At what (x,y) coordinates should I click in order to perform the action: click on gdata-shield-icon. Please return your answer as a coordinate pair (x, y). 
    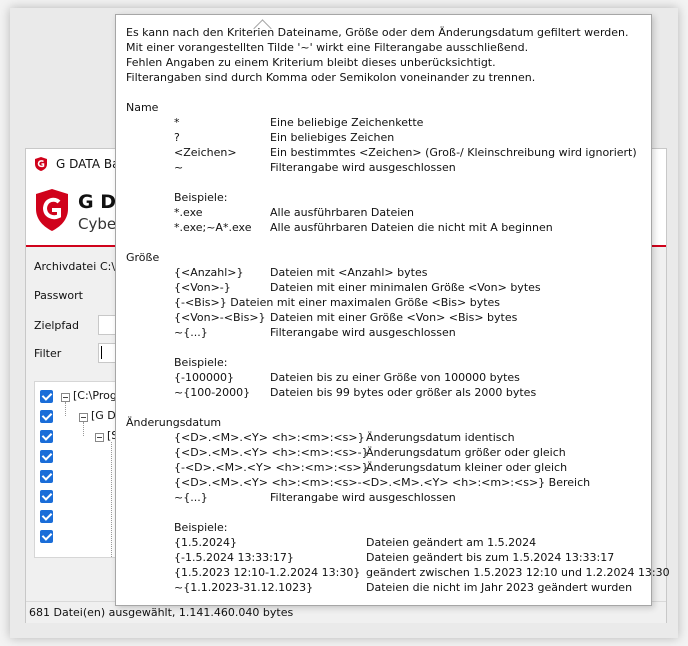
    Looking at the image, I should click on (52, 210).